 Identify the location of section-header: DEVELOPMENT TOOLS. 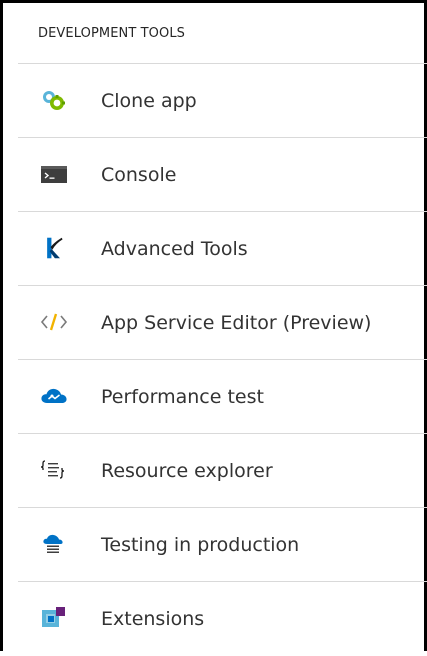
(222, 34).